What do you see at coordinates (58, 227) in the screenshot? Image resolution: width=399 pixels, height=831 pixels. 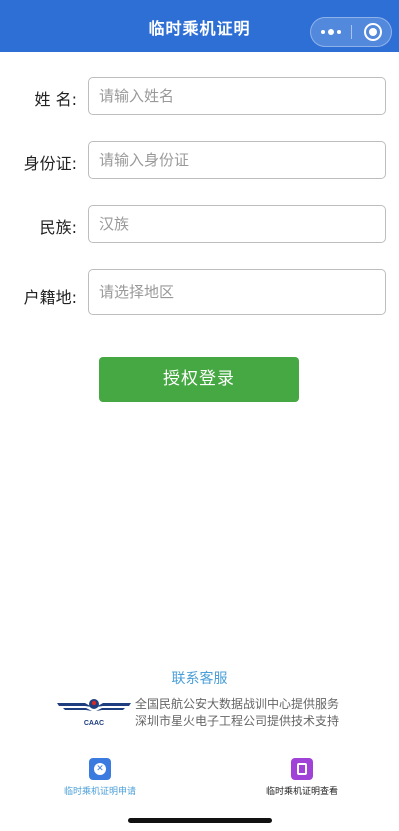 I see `ethnicity-label: 民族:` at bounding box center [58, 227].